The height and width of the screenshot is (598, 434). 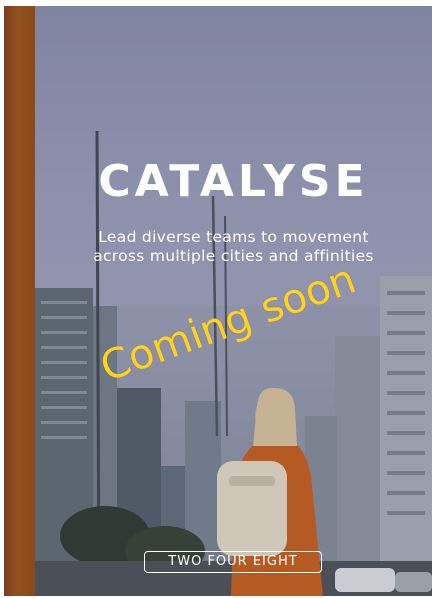 What do you see at coordinates (233, 256) in the screenshot?
I see `subtitle-line-2: across multiple cities and affinities` at bounding box center [233, 256].